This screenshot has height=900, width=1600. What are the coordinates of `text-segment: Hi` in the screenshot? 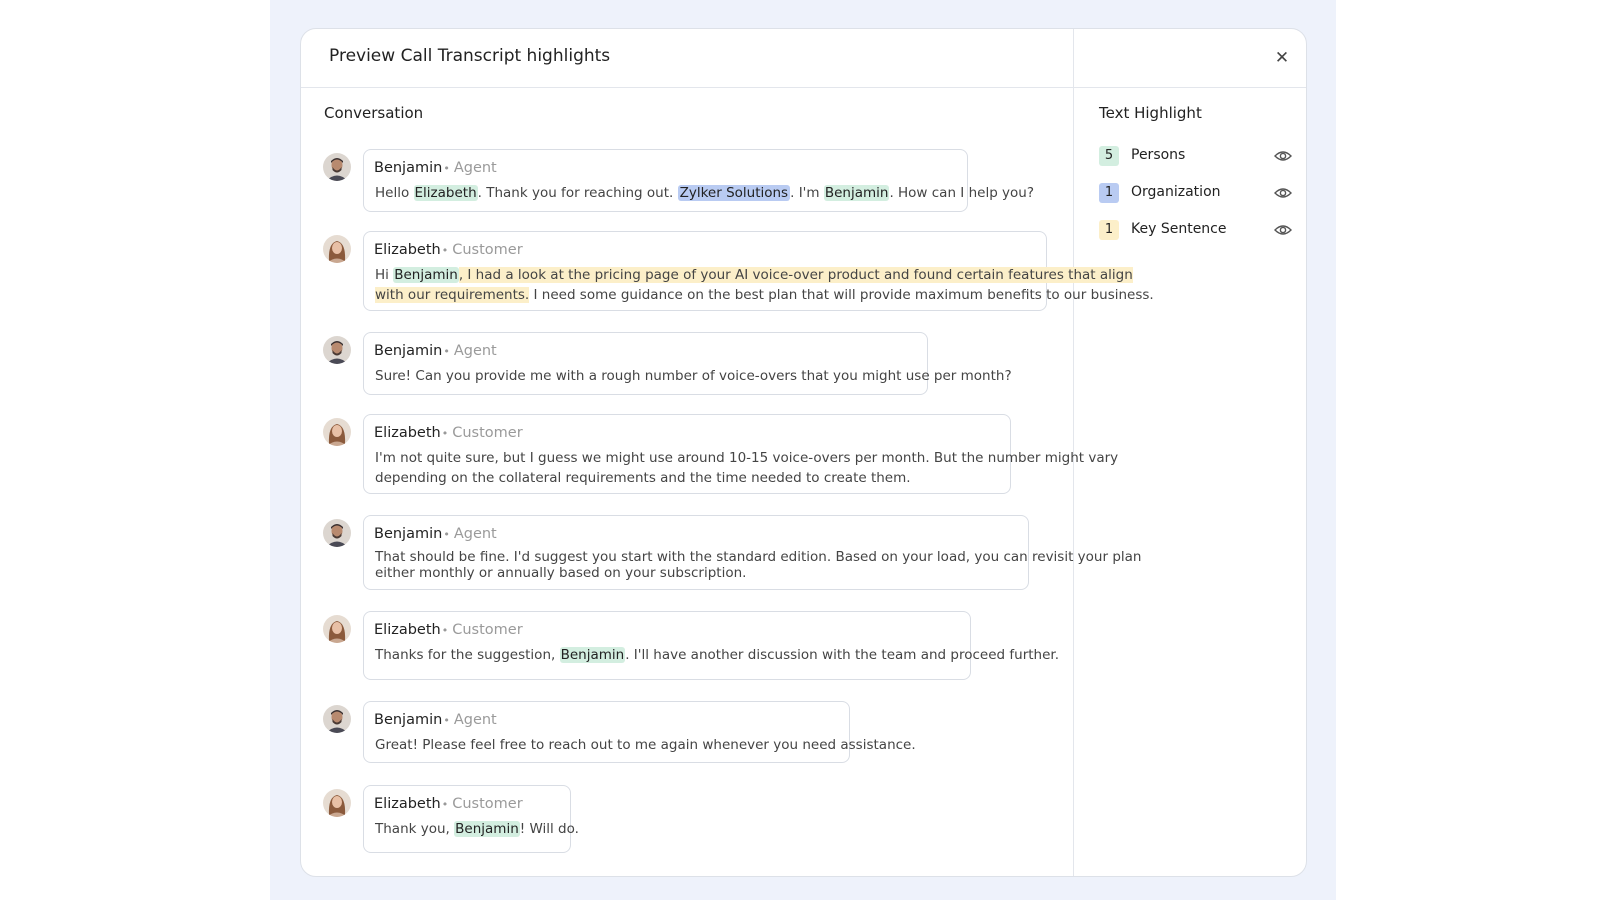 It's located at (384, 275).